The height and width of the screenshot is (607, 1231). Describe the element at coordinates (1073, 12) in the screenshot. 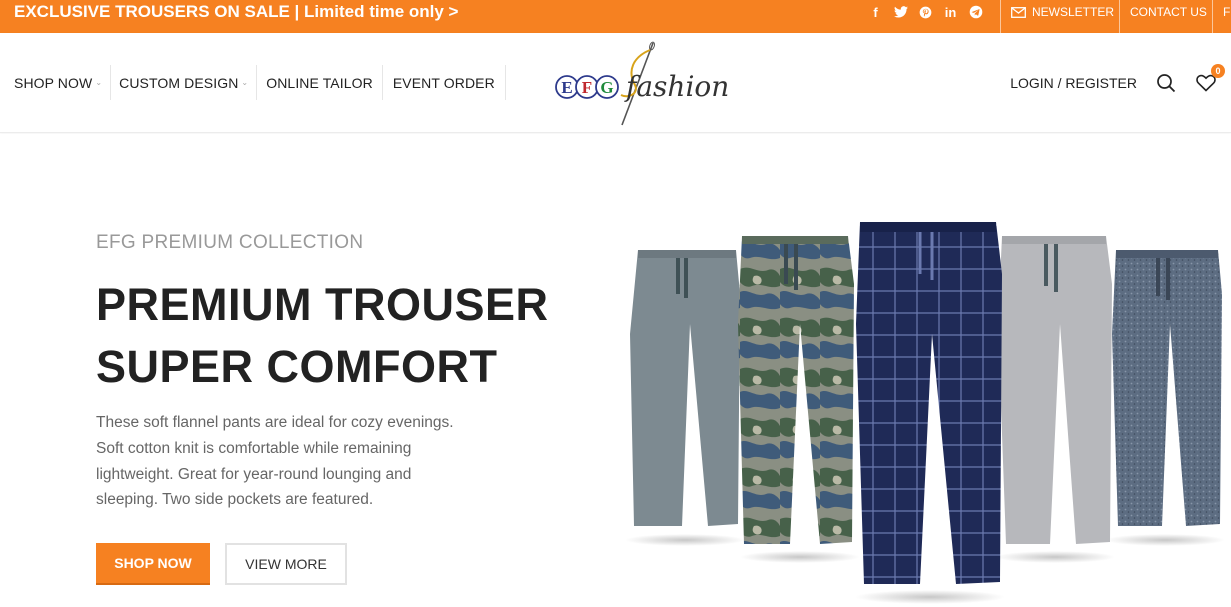

I see `newsletter-label: NEWSLETTER` at that location.